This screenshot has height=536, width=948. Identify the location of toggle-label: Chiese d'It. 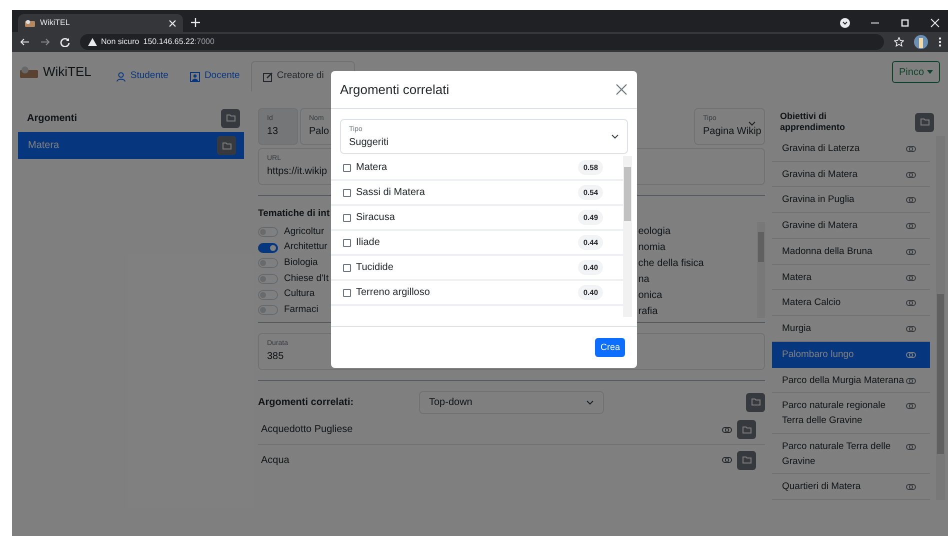
(306, 279).